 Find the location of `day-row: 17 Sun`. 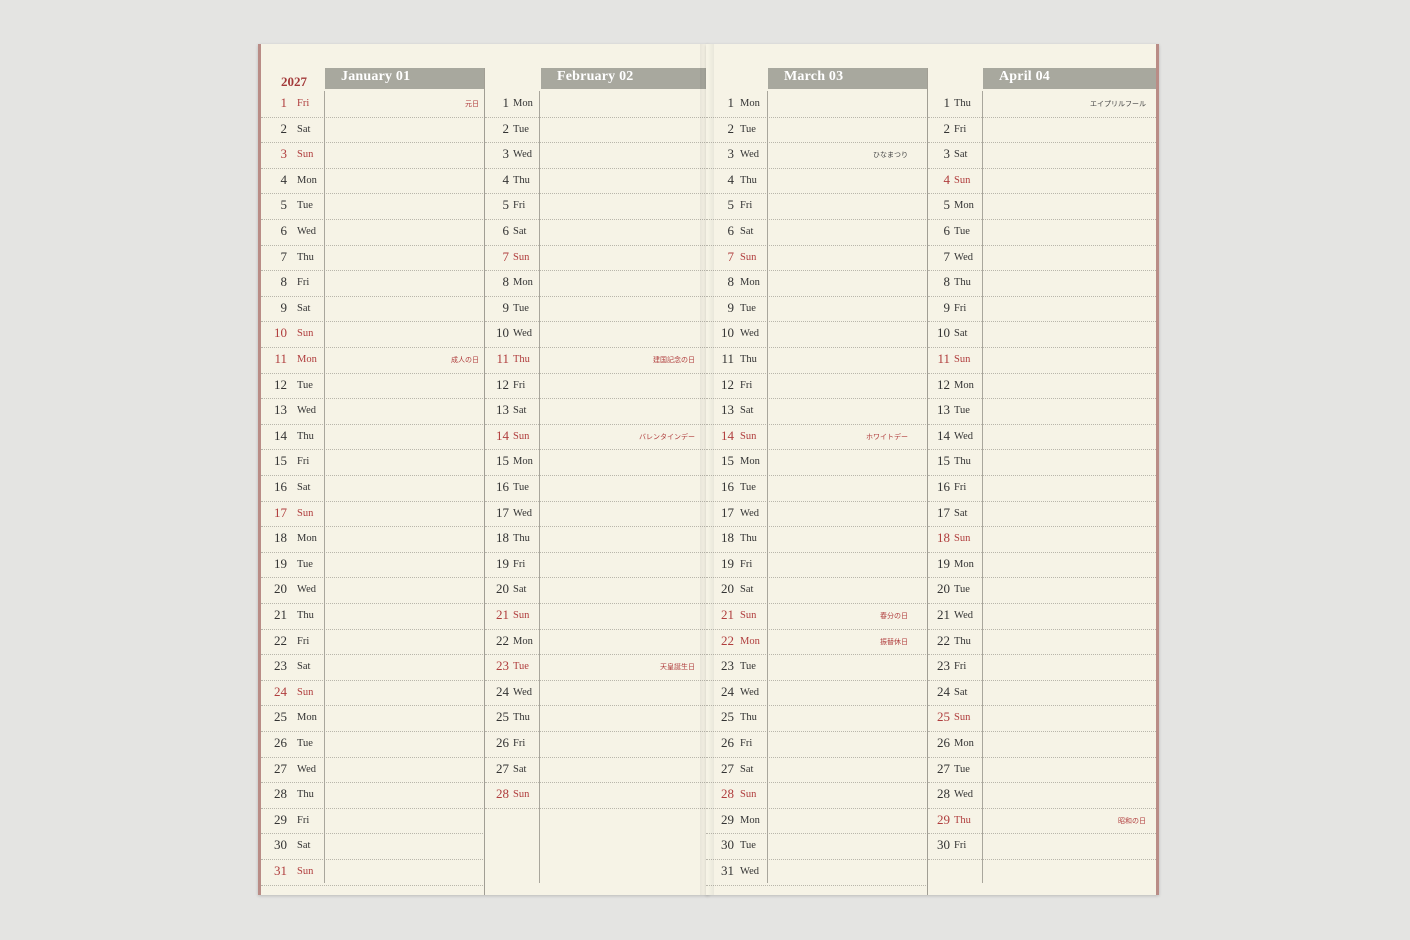

day-row: 17 Sun is located at coordinates (373, 514).